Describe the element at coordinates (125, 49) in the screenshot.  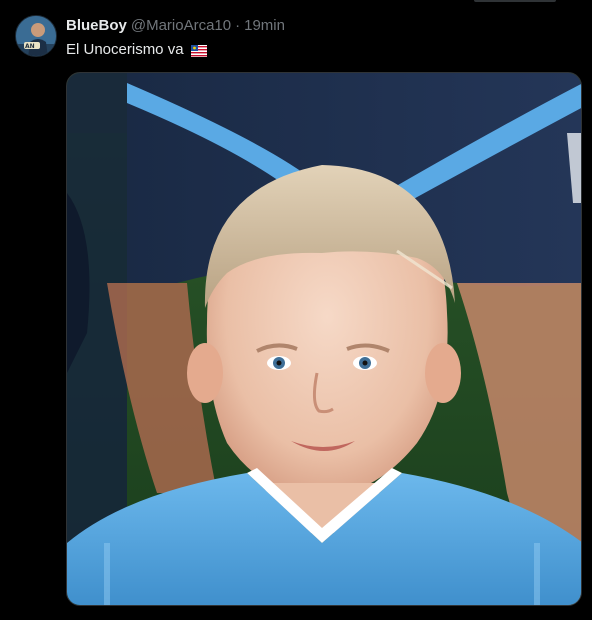
I see `tweet-text-content: El Unocerismo va` at that location.